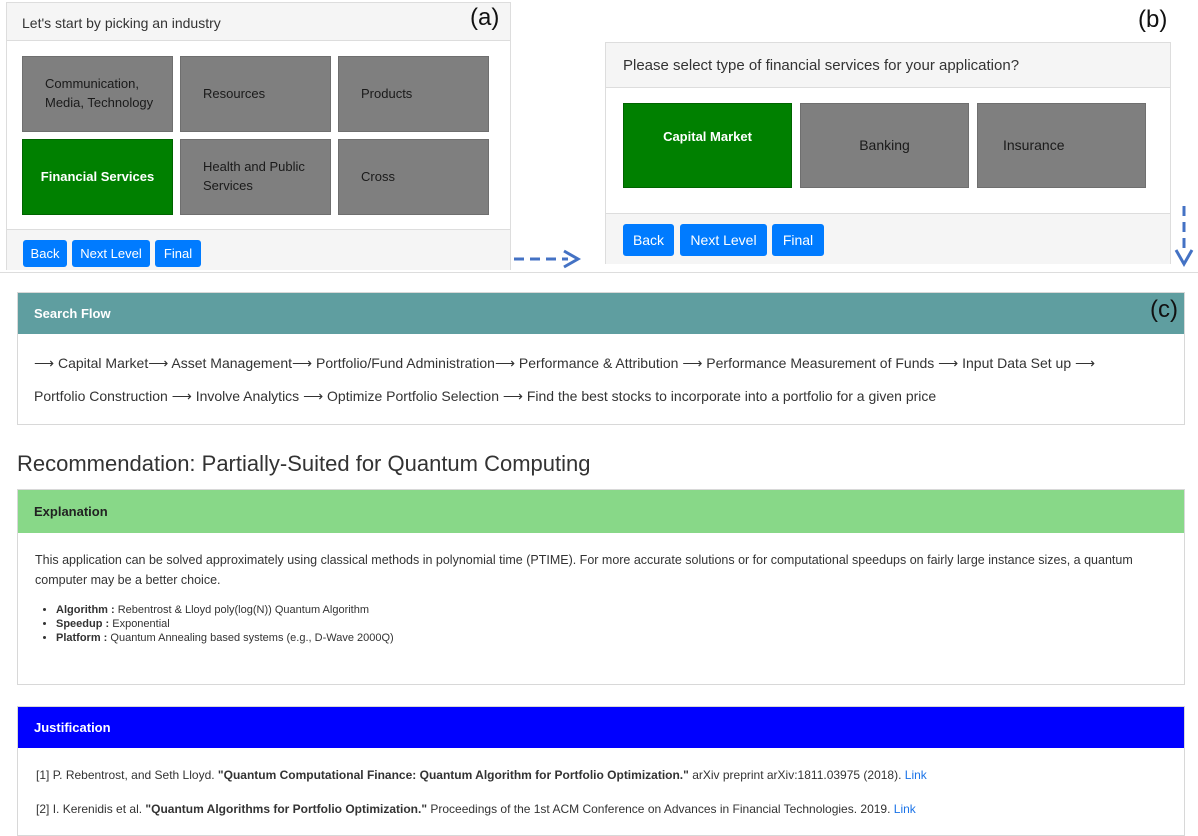  What do you see at coordinates (601, 511) in the screenshot?
I see `explanation-header: Explanation` at bounding box center [601, 511].